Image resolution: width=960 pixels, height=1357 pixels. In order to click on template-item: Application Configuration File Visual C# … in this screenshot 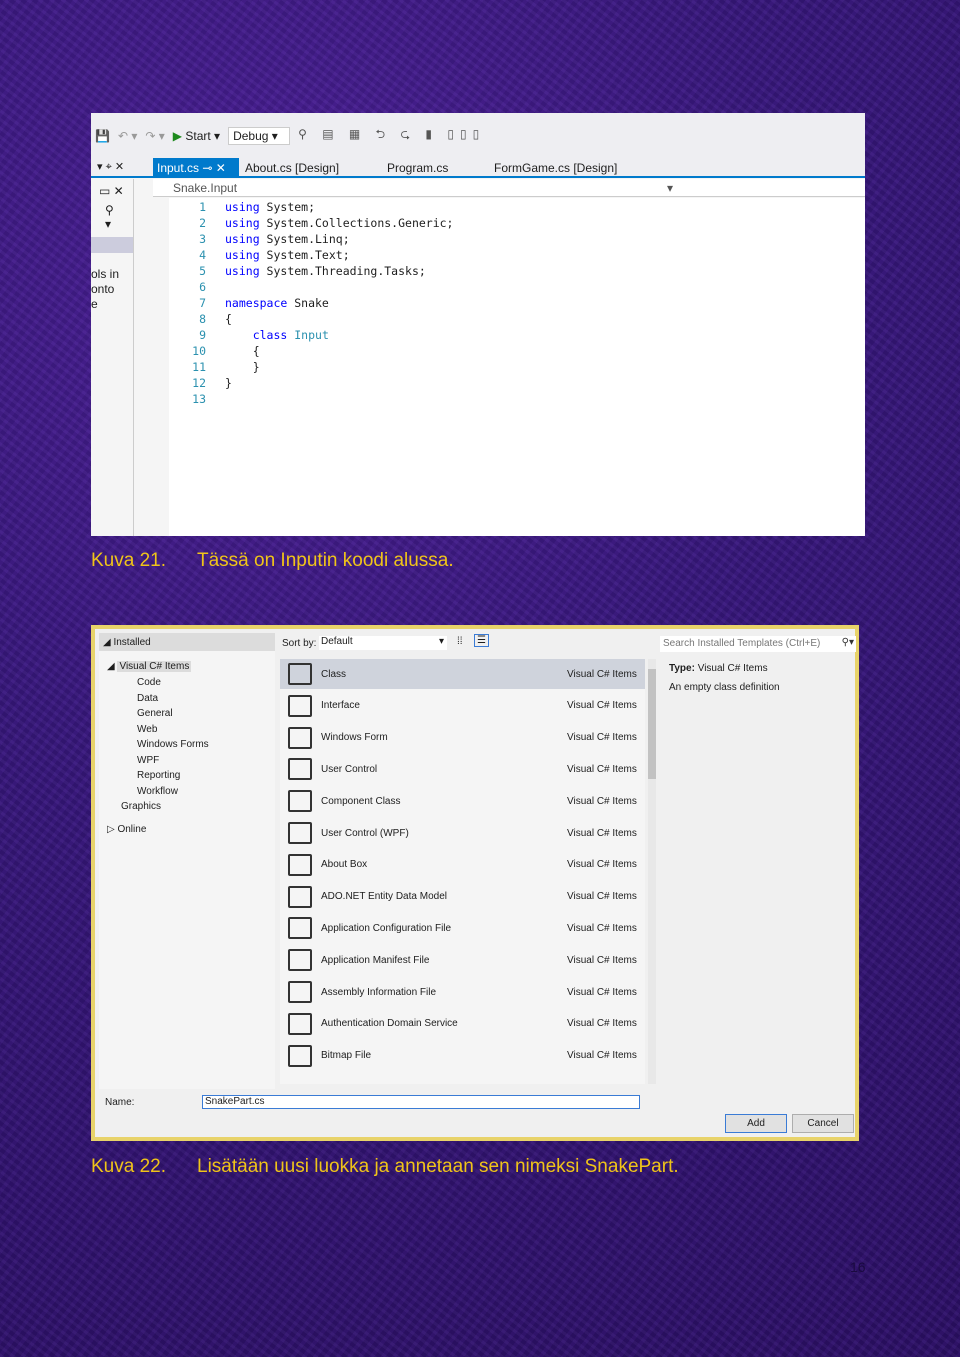, I will do `click(462, 928)`.